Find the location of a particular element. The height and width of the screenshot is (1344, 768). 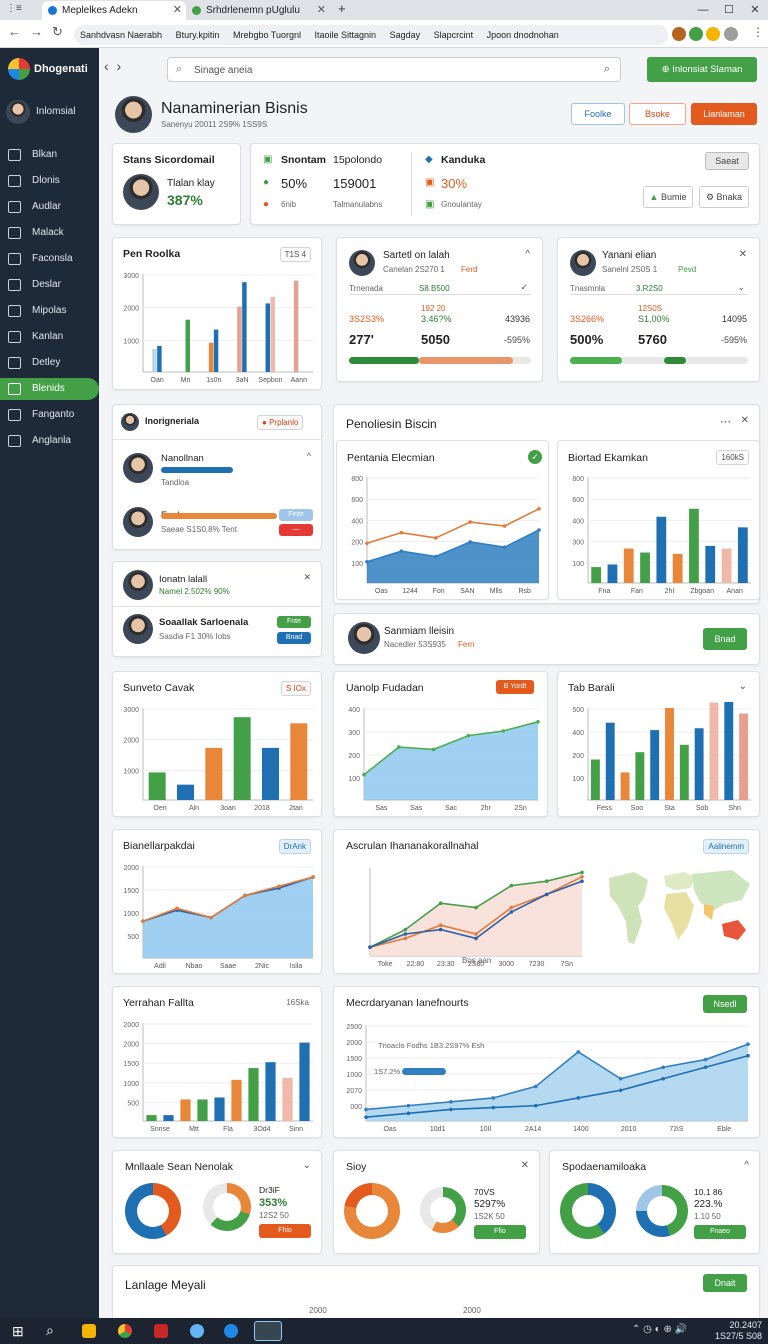

browser-tab: Meplelkes Adekn ✕ is located at coordinates (114, 10).